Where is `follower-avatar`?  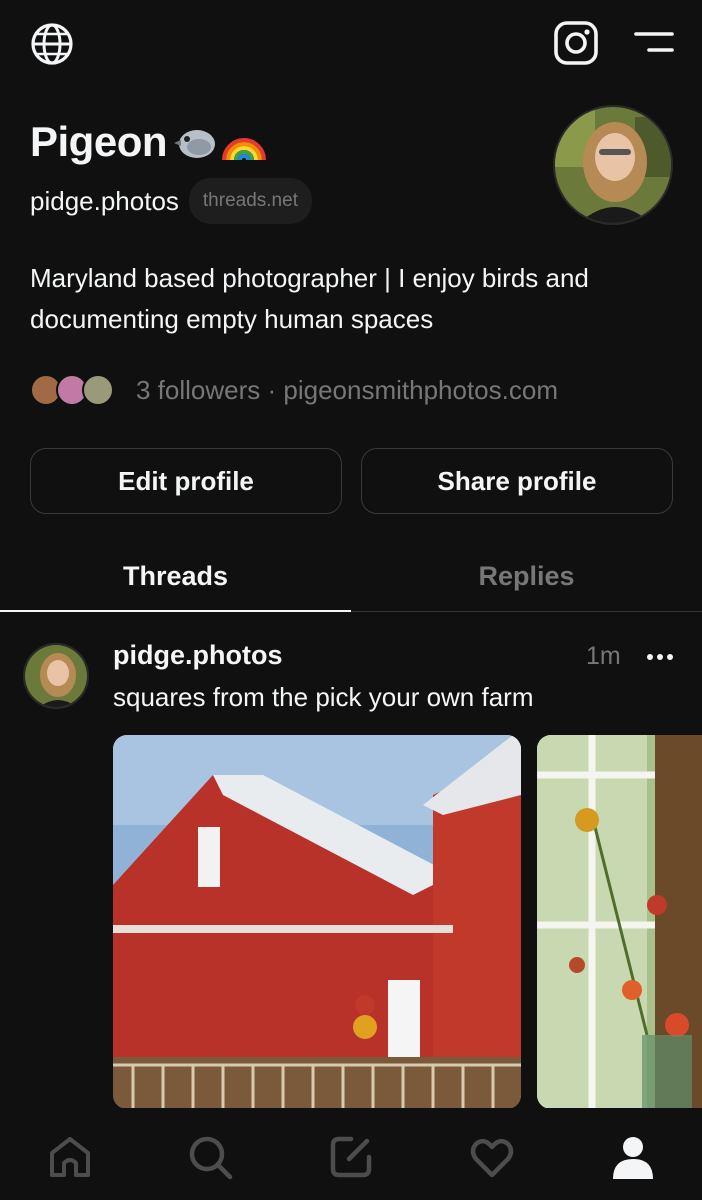
follower-avatar is located at coordinates (98, 390).